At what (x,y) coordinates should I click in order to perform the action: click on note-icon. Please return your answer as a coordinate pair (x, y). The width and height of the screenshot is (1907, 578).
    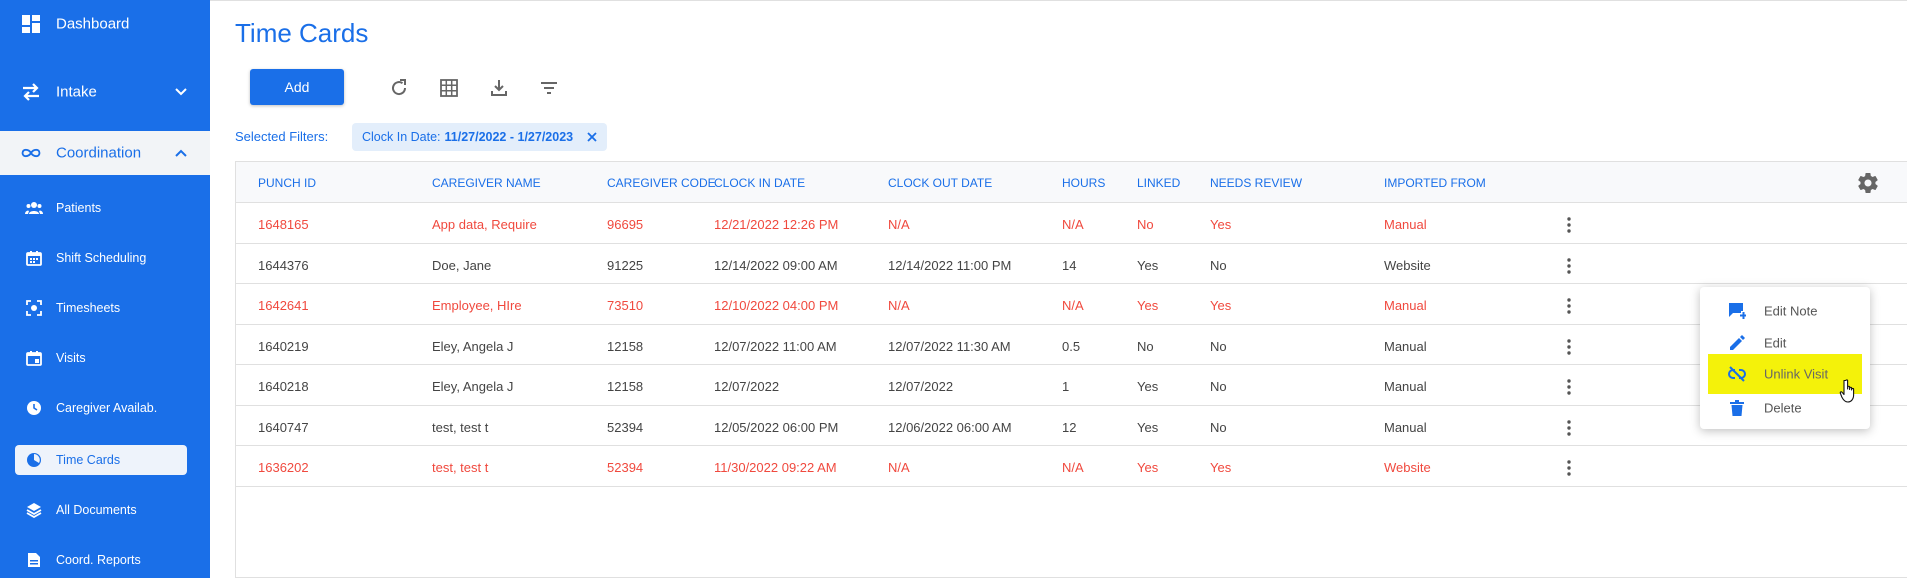
    Looking at the image, I should click on (1737, 311).